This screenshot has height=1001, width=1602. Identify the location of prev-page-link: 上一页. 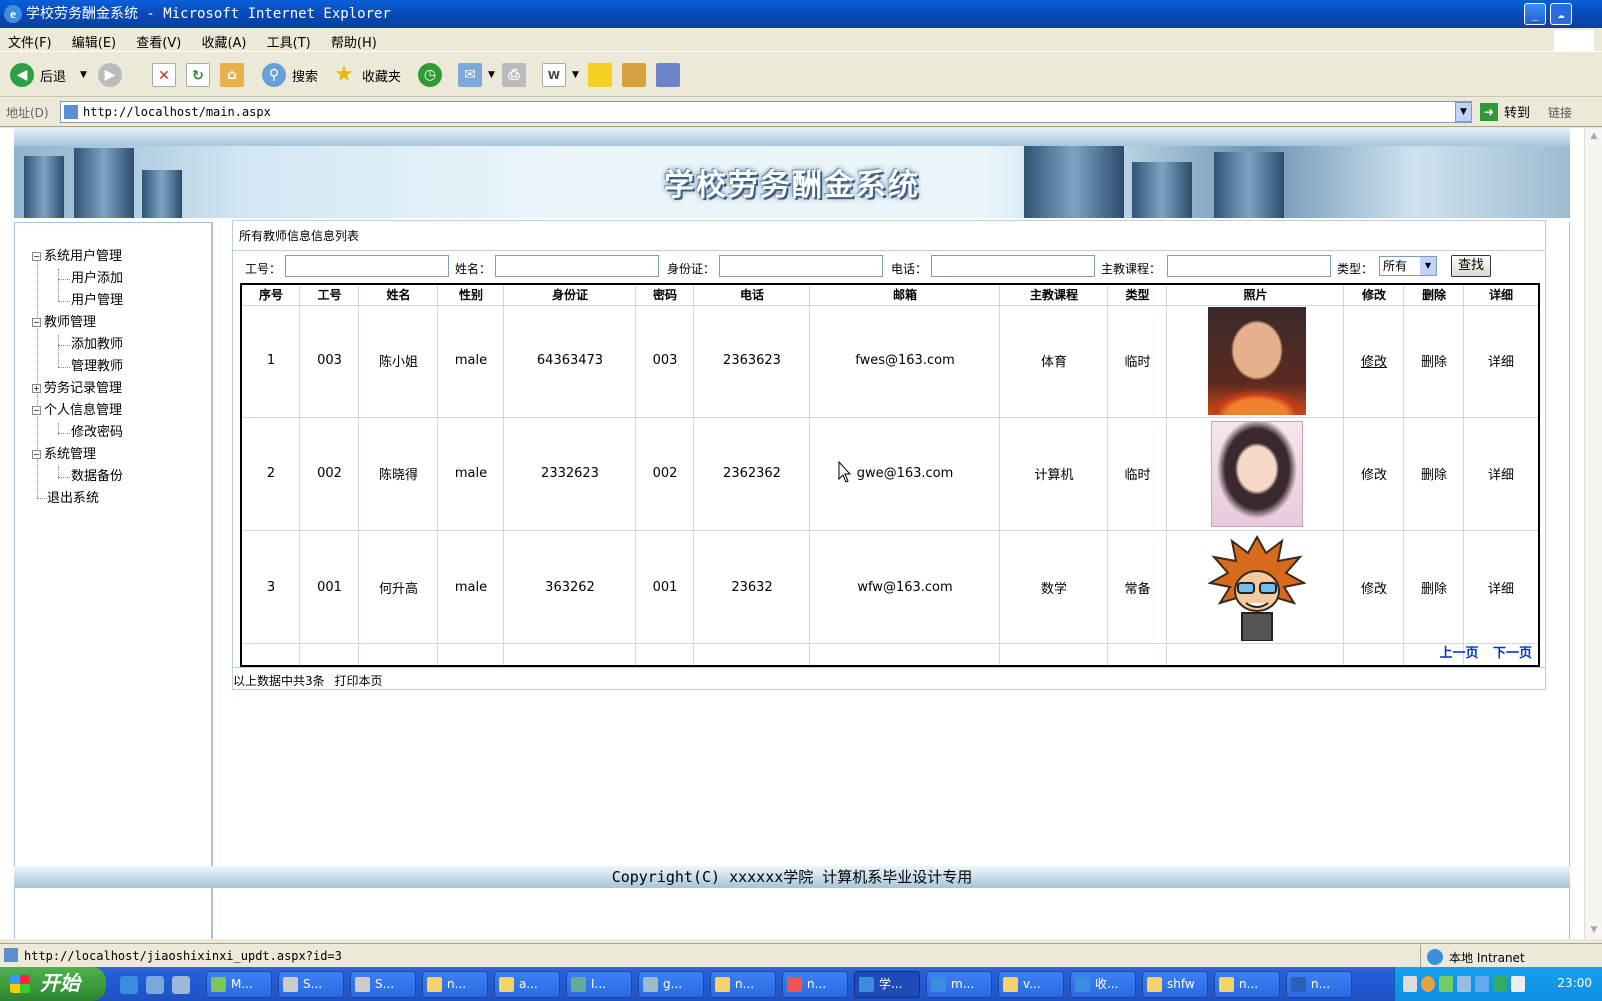
(1458, 653).